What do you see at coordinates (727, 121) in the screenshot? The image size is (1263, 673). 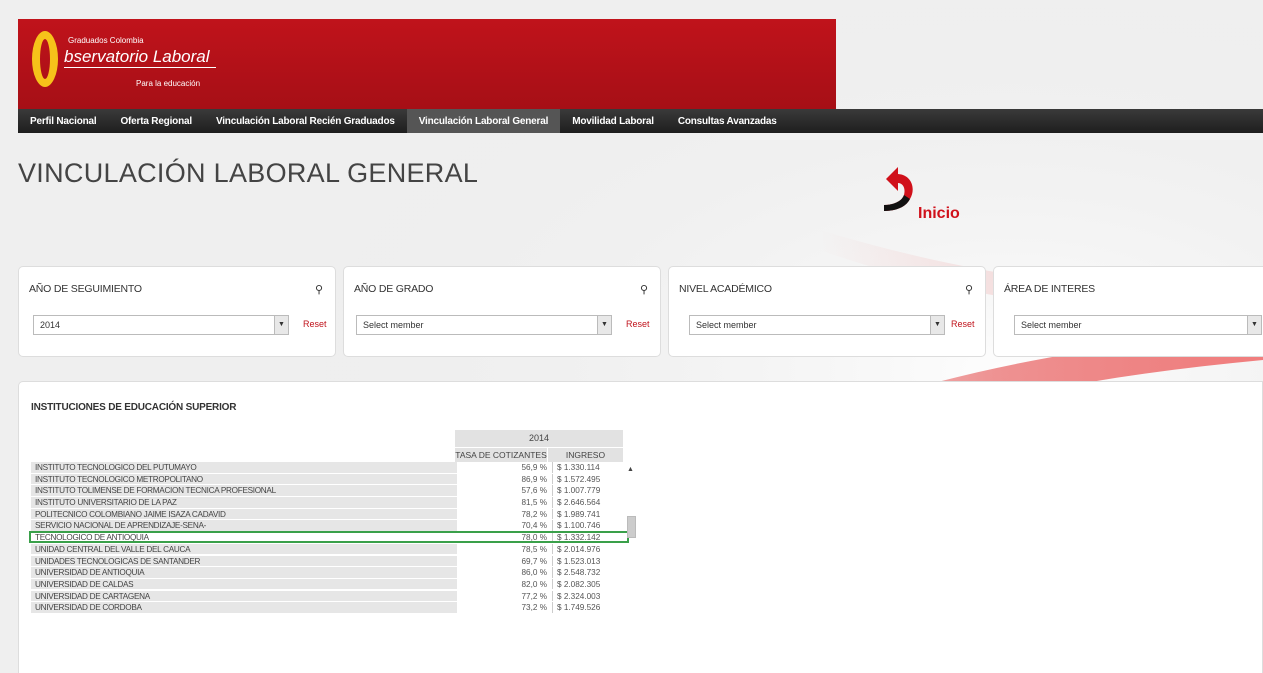 I see `nav-item-consultas-avanzadas: Consultas Avanzadas` at bounding box center [727, 121].